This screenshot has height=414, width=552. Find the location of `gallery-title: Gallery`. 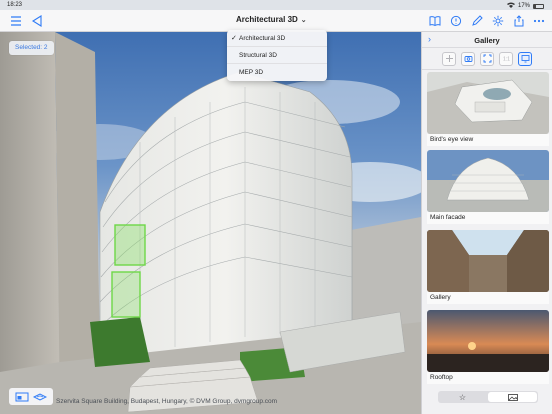

gallery-title: Gallery is located at coordinates (487, 40).